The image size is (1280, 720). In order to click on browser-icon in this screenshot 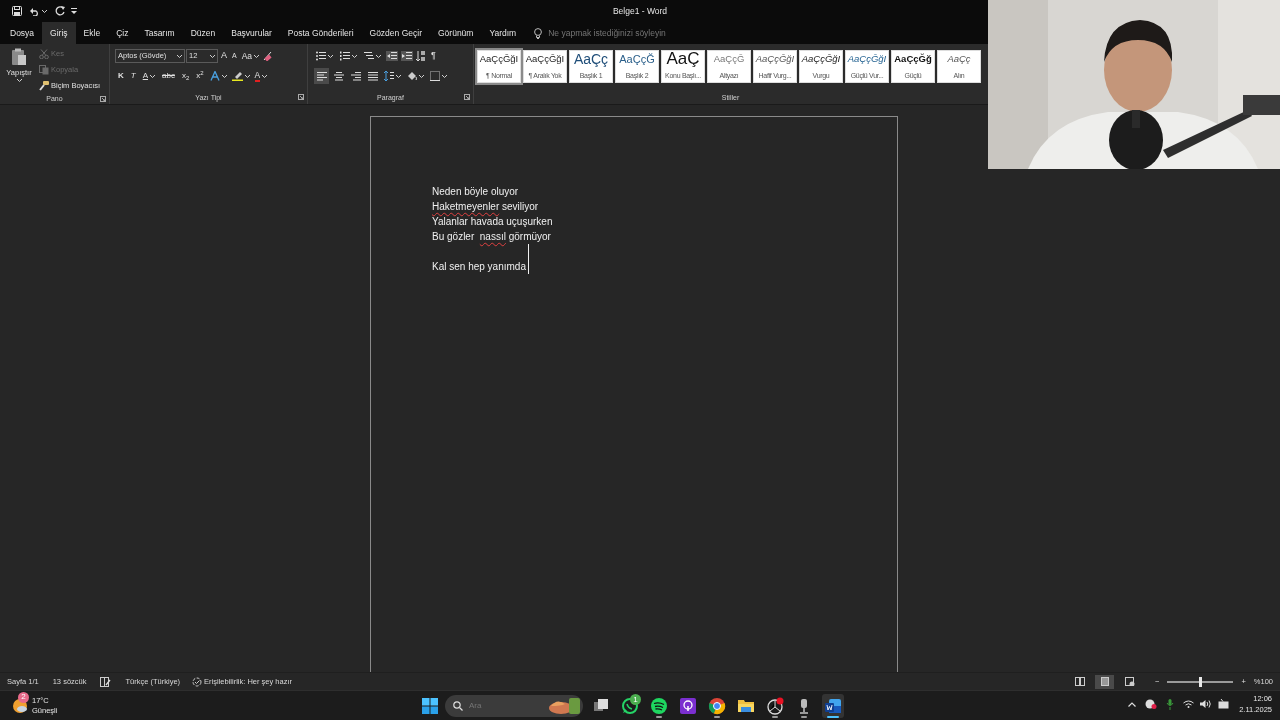, I will do `click(717, 706)`.